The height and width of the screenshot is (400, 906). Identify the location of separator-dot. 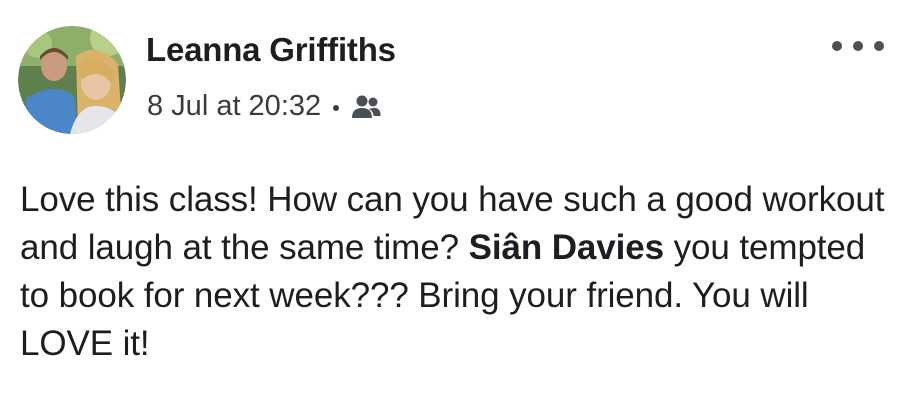
(336, 108).